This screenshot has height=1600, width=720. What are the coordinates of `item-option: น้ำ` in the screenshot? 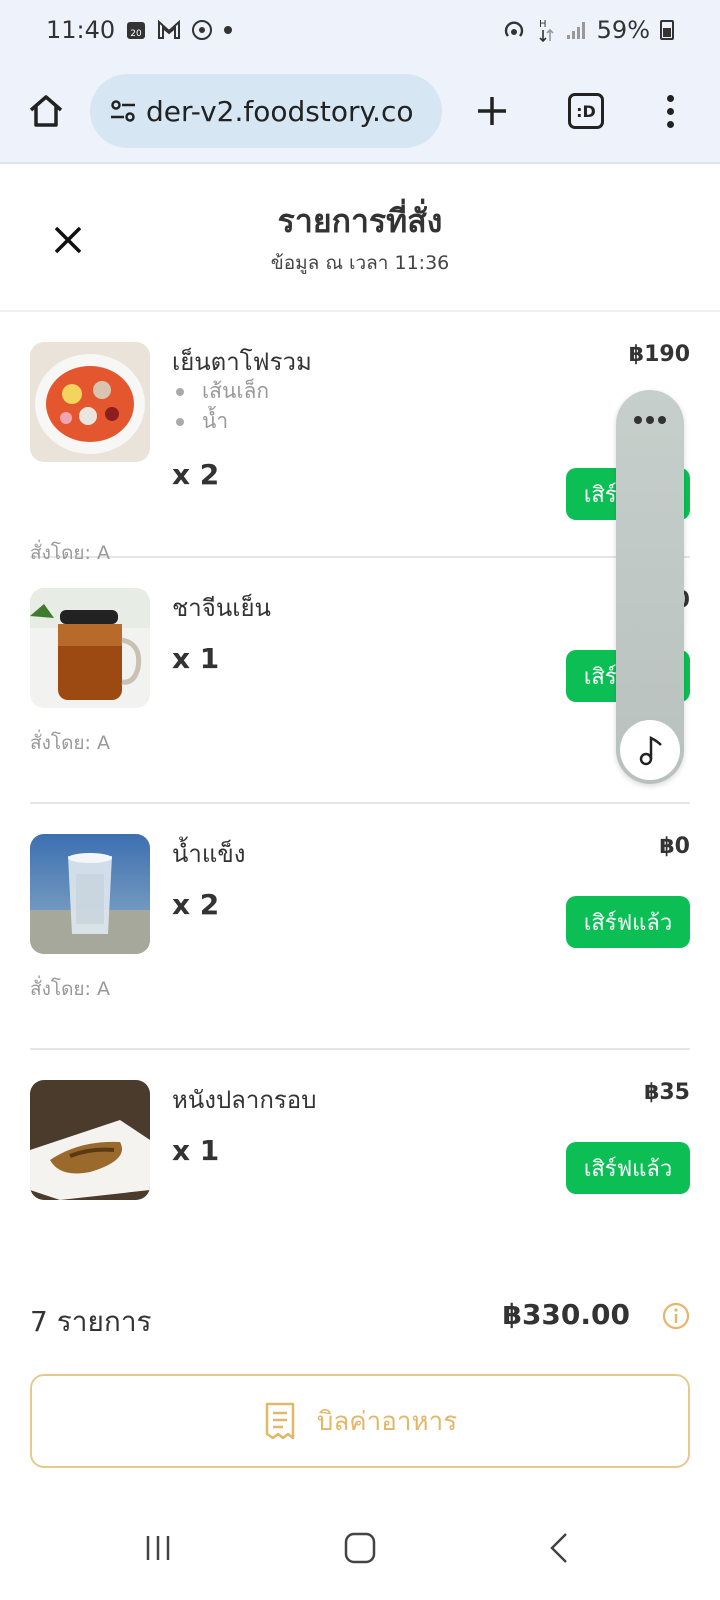 It's located at (220, 421).